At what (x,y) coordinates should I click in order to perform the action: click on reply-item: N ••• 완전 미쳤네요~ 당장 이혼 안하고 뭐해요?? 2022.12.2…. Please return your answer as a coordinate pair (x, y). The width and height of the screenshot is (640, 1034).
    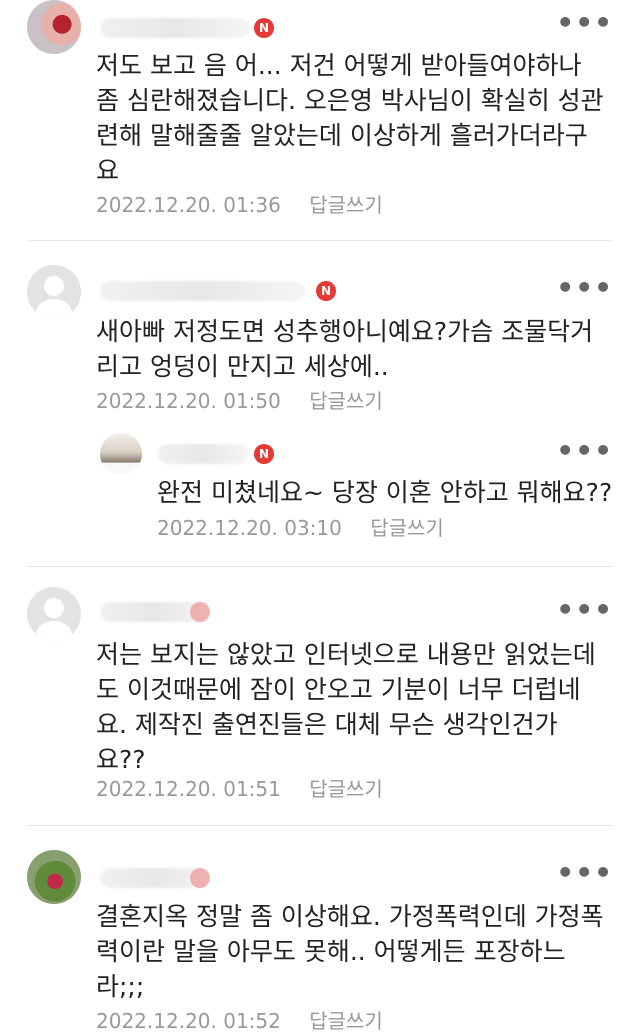
    Looking at the image, I should click on (320, 493).